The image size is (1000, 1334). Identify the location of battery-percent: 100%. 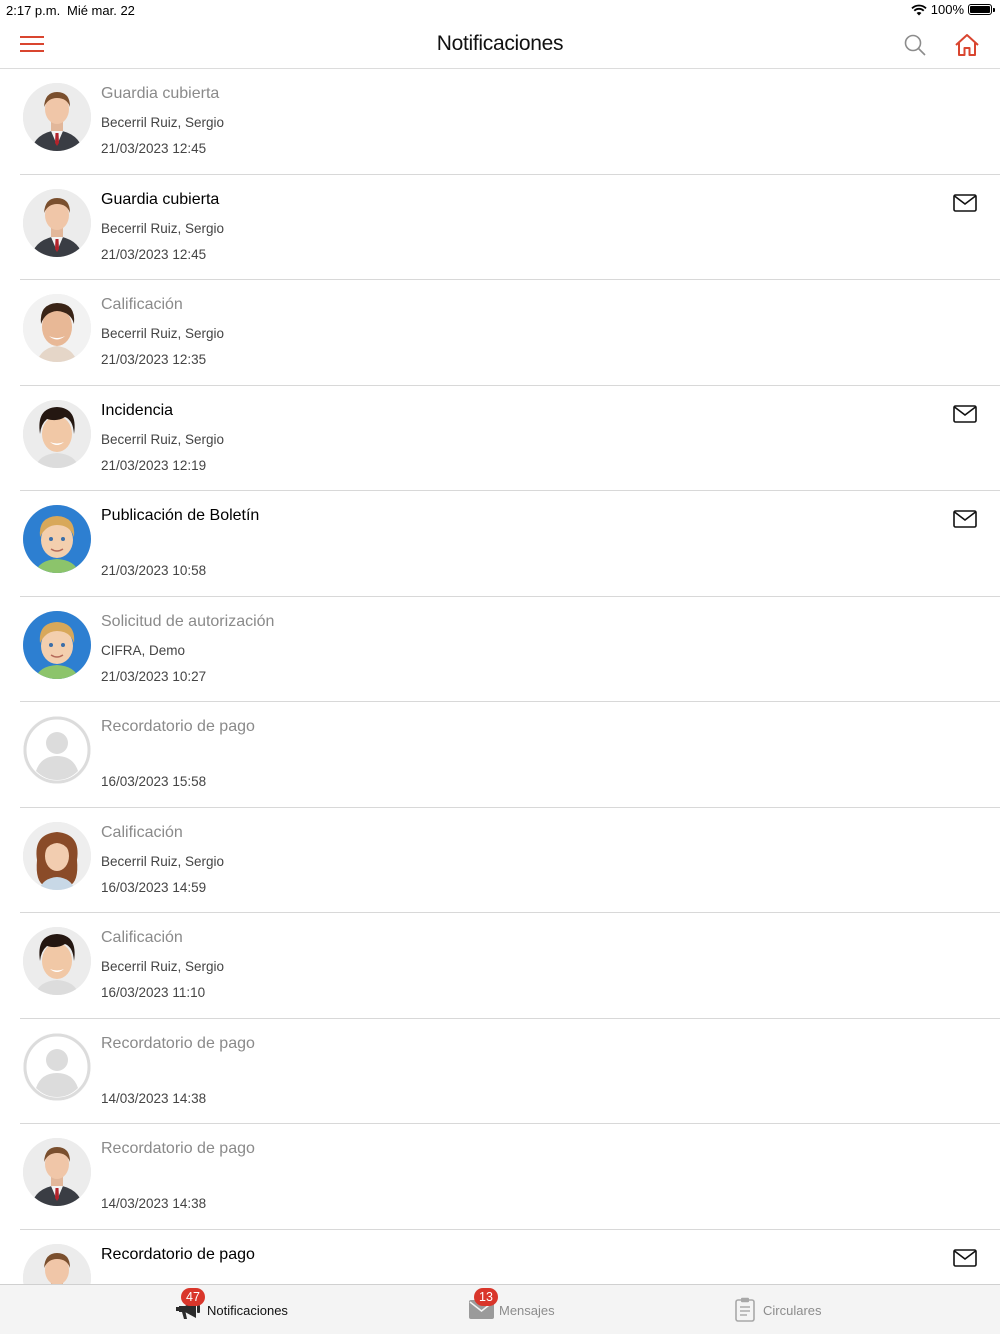
(947, 9).